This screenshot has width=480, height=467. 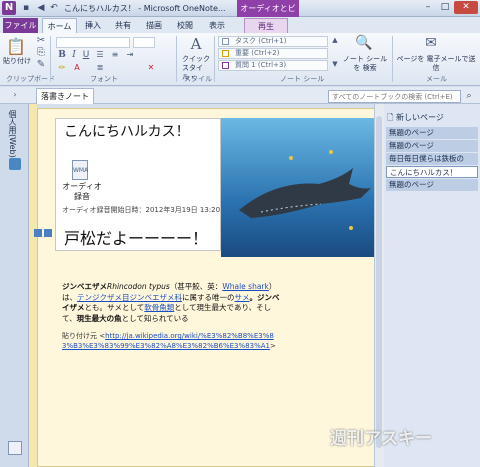 What do you see at coordinates (33, 285) in the screenshot?
I see `section-color-strip` at bounding box center [33, 285].